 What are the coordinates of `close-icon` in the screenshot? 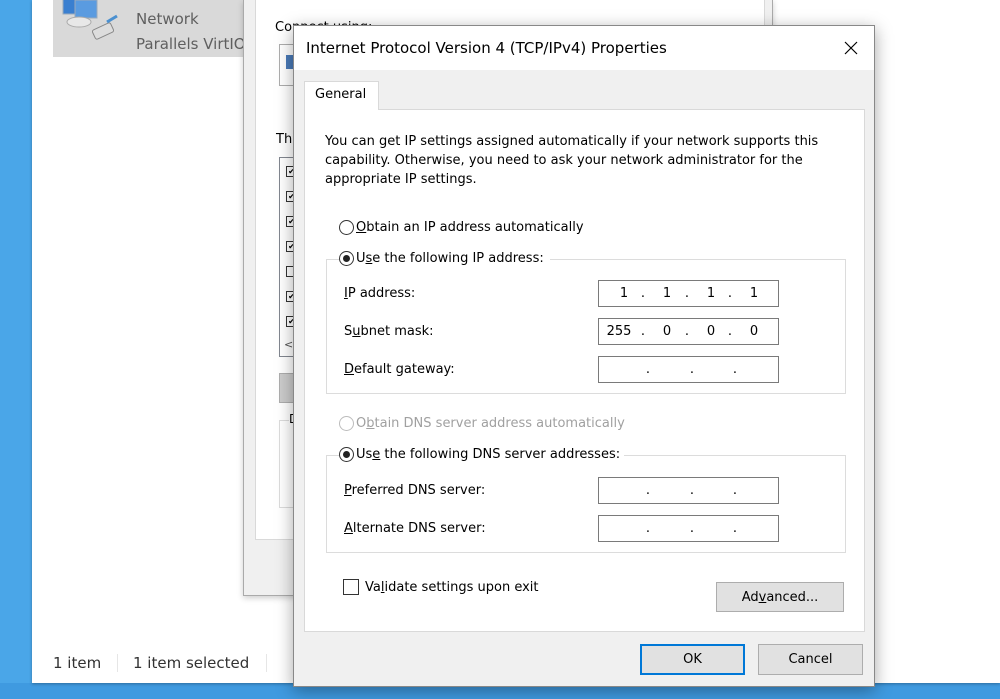 It's located at (851, 48).